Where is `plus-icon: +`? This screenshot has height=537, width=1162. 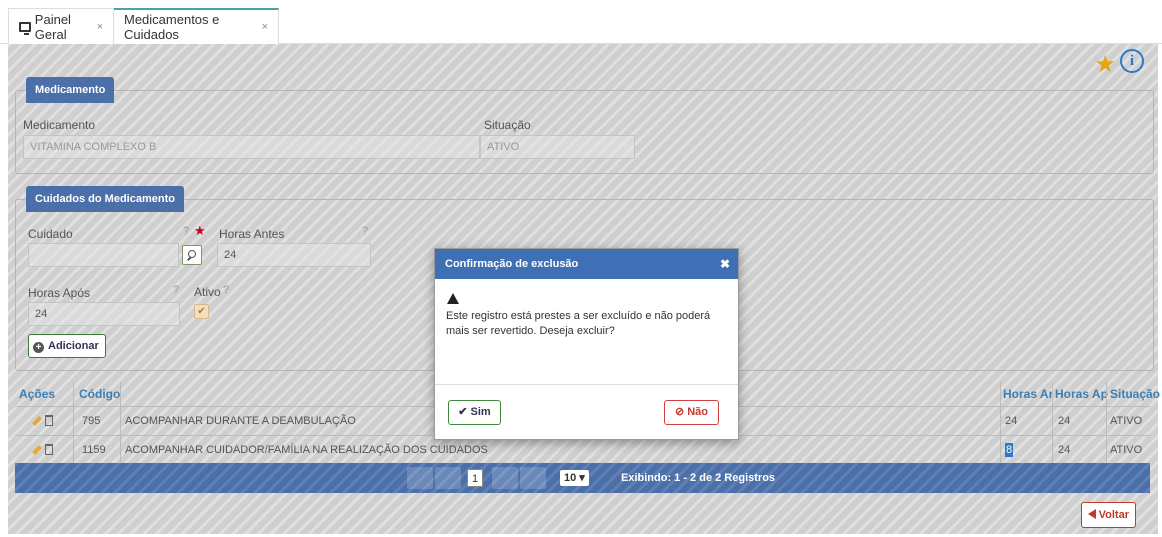
plus-icon: + is located at coordinates (38, 347).